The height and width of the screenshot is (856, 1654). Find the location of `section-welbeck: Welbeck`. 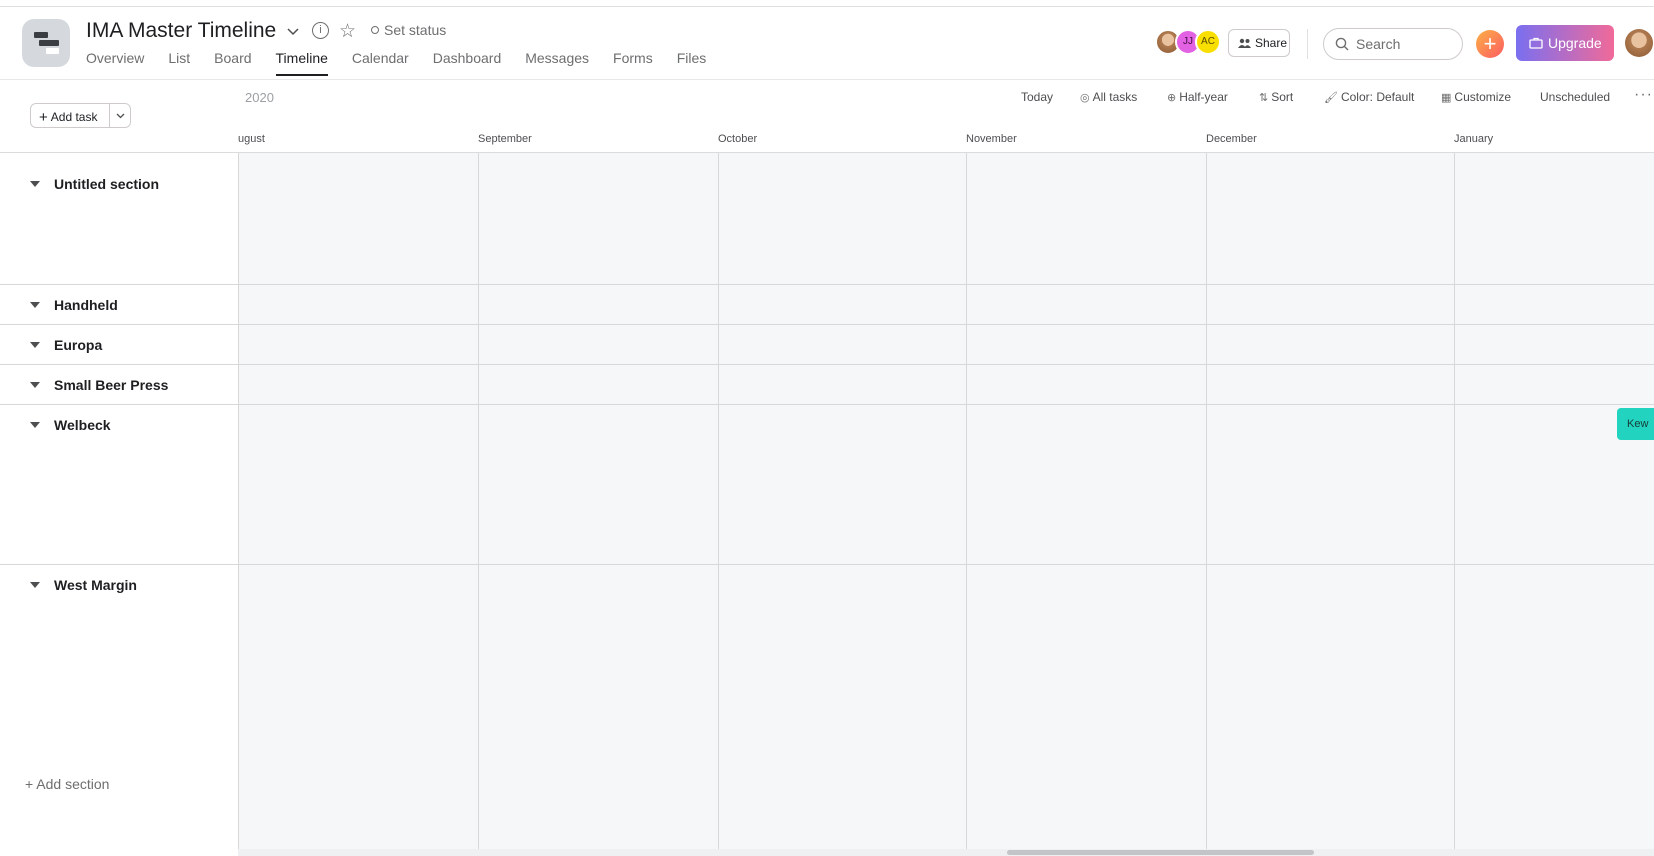

section-welbeck: Welbeck is located at coordinates (82, 425).